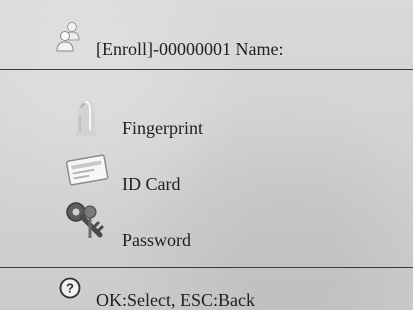 The image size is (413, 310). Describe the element at coordinates (151, 184) in the screenshot. I see `id-card-label: ID Card` at that location.